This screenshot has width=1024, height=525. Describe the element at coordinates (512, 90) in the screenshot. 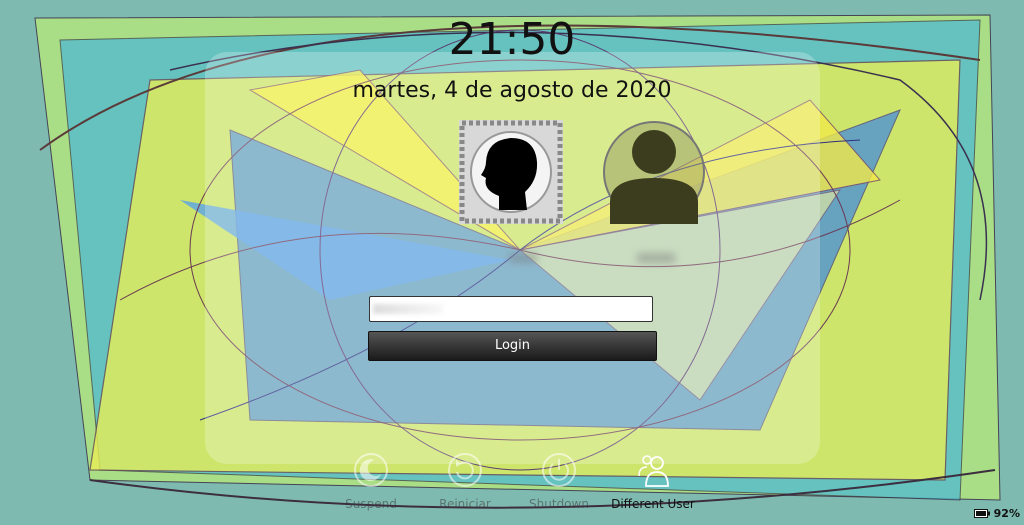

I see `clock-date: martes, 4 de agosto de 2020` at that location.